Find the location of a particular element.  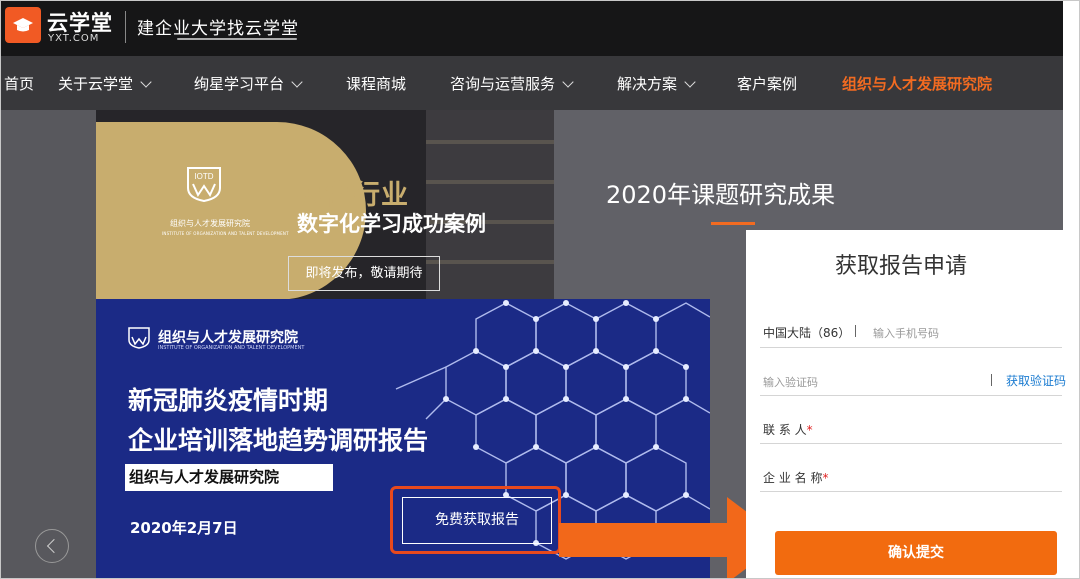

nav-item-consulting: 咨询与运营服务 is located at coordinates (512, 83).